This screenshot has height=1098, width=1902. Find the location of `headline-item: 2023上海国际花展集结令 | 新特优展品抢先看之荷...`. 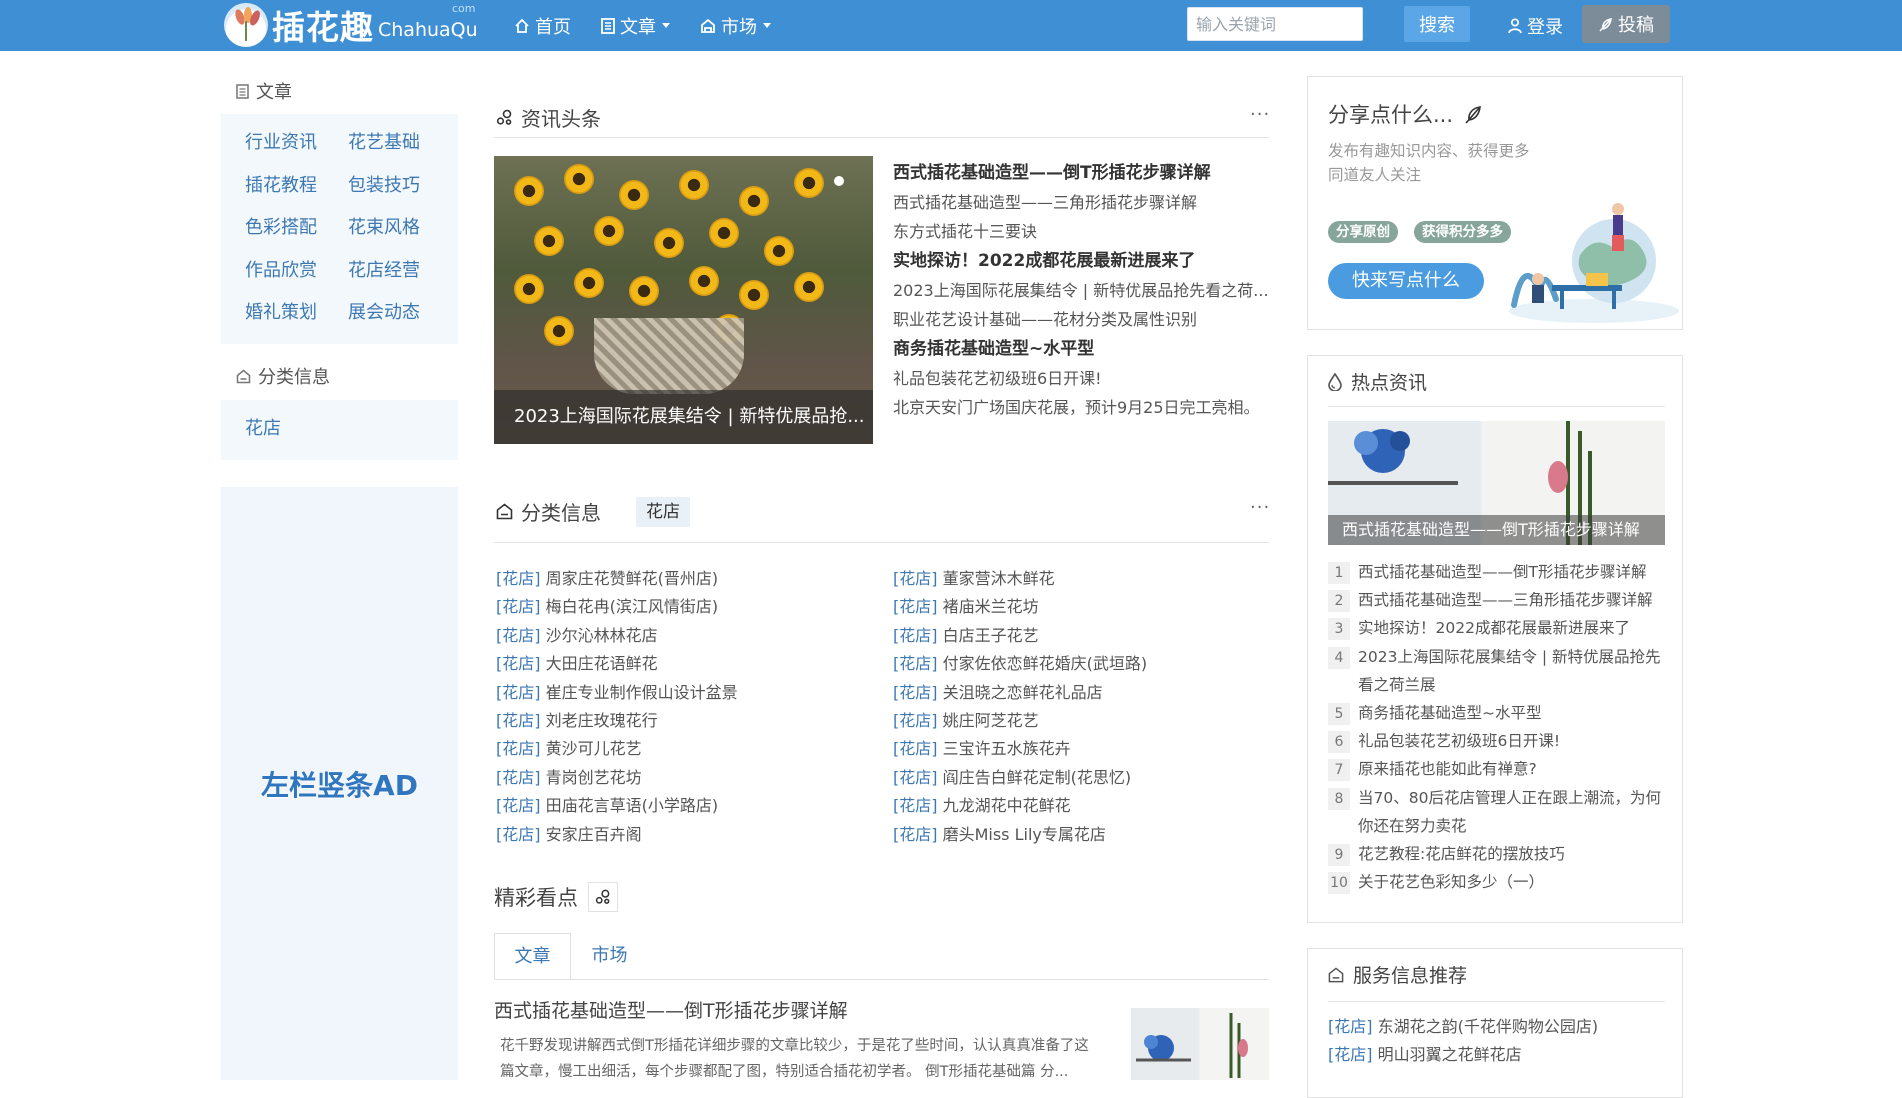

headline-item: 2023上海国际花展集结令 | 新特优展品抢先看之荷... is located at coordinates (1083, 290).